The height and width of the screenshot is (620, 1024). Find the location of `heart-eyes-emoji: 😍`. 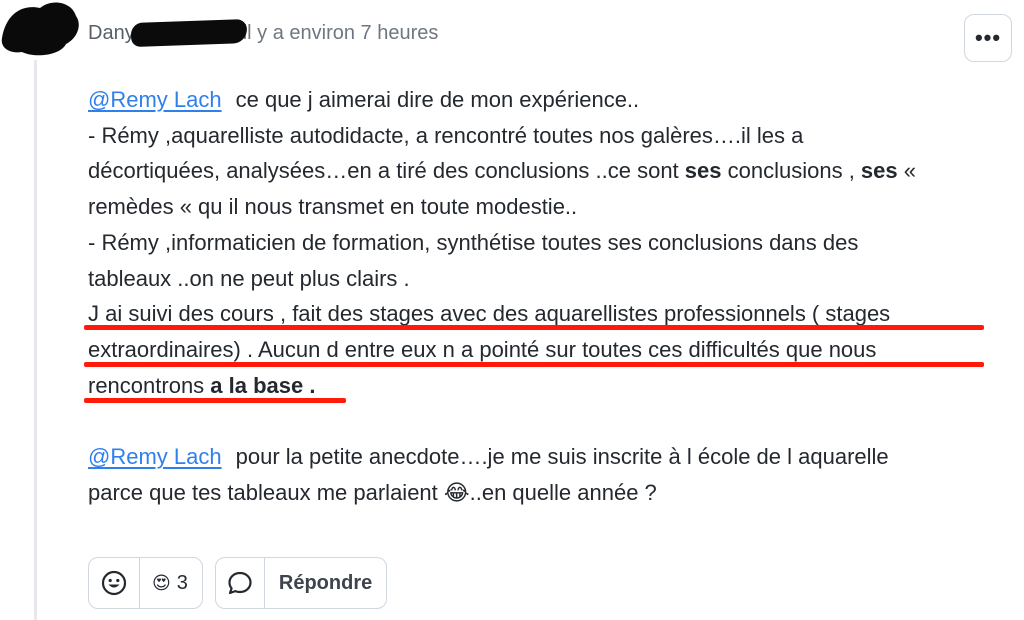

heart-eyes-emoji: 😍 is located at coordinates (161, 582).